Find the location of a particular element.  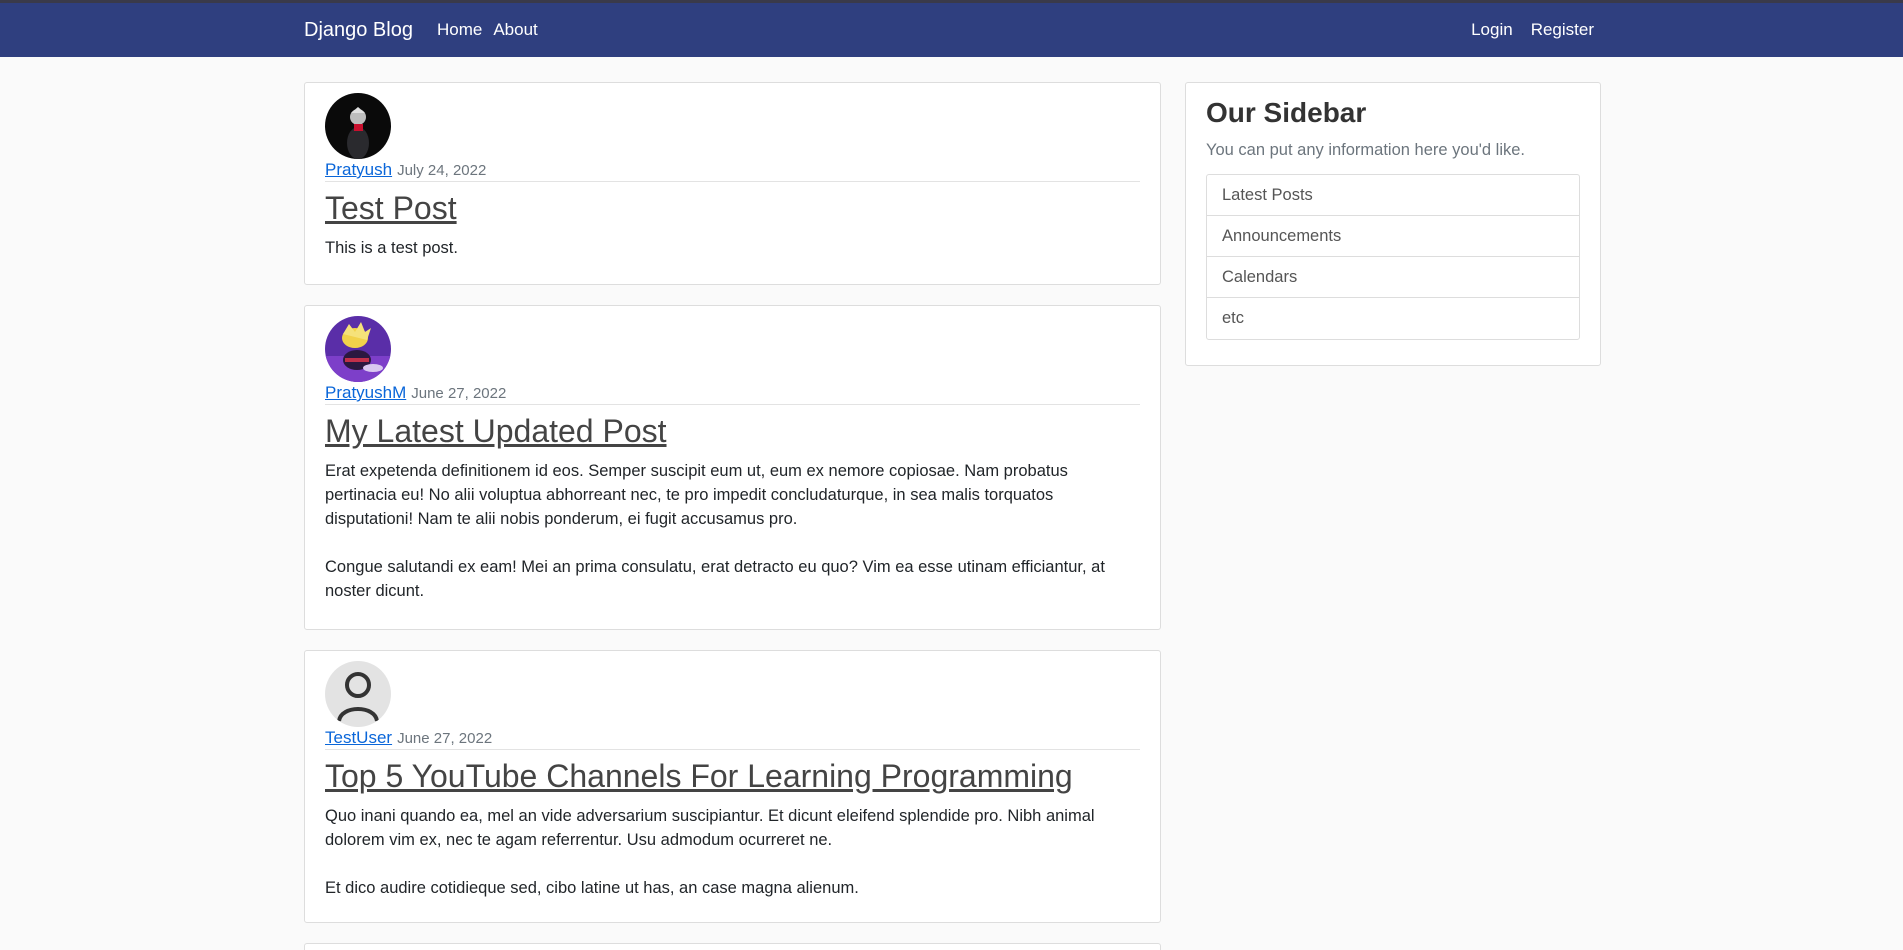

brand-link: Django Blog is located at coordinates (358, 30).